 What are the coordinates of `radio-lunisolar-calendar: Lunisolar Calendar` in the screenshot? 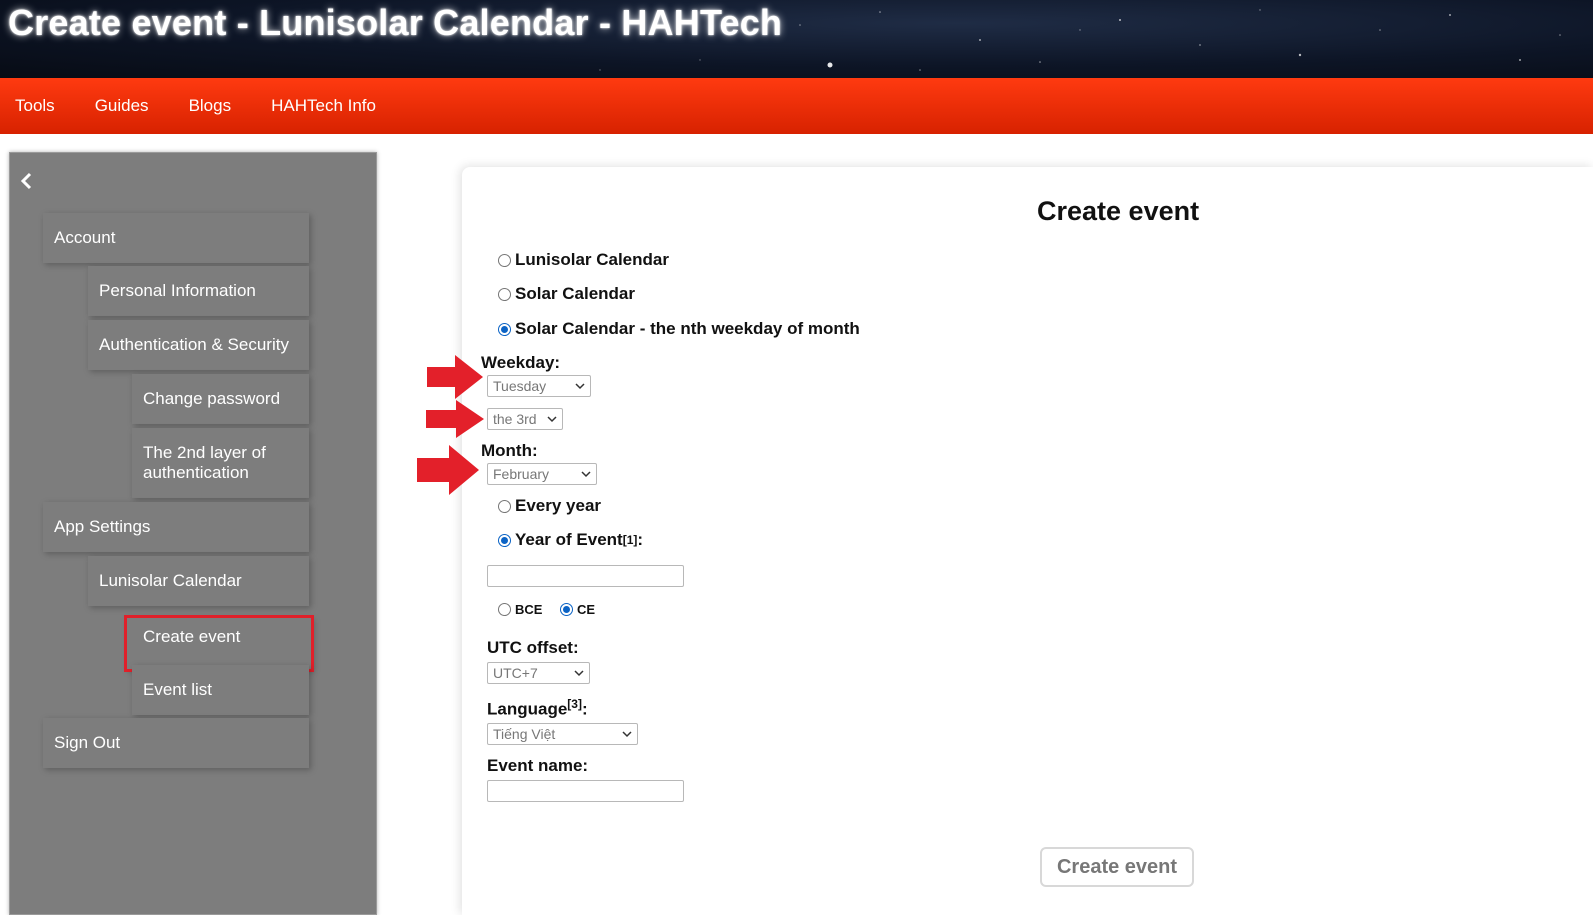 It's located at (583, 260).